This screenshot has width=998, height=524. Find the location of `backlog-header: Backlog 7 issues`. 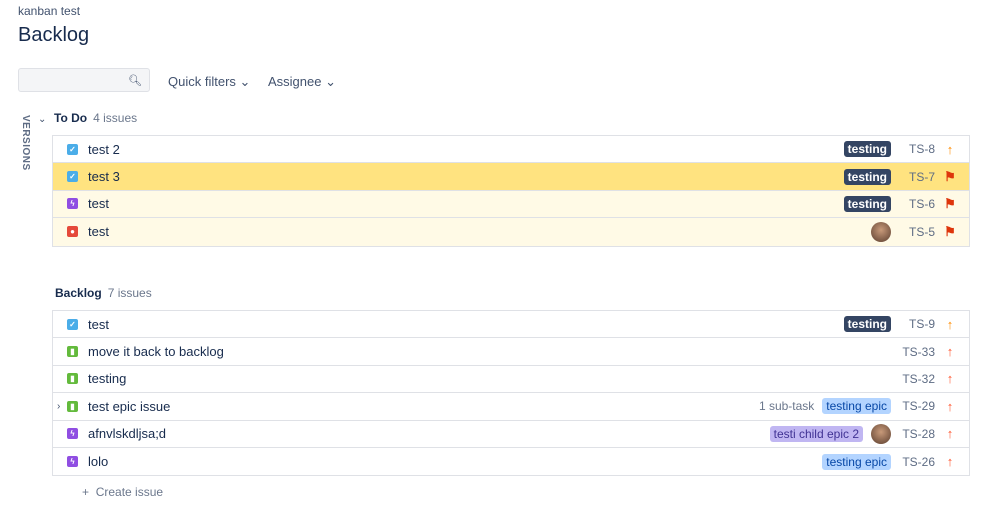

backlog-header: Backlog 7 issues is located at coordinates (103, 293).